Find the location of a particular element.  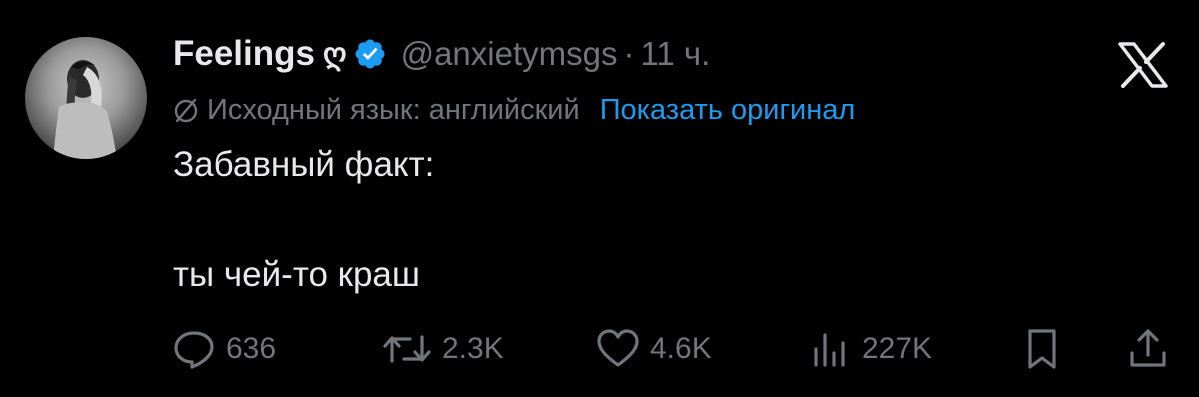

bookmark-icon is located at coordinates (1042, 349).